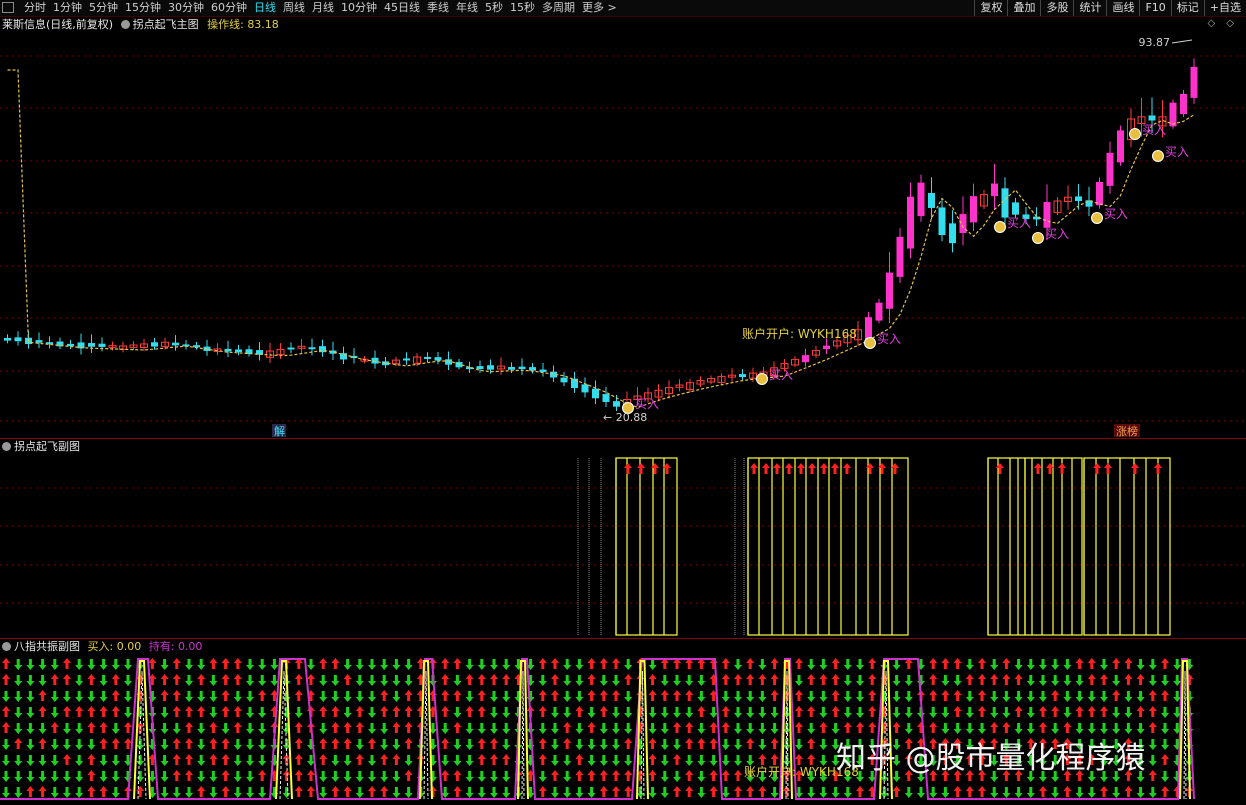 The height and width of the screenshot is (805, 1246). Describe the element at coordinates (990, 8) in the screenshot. I see `toolbar-button: 复权` at that location.